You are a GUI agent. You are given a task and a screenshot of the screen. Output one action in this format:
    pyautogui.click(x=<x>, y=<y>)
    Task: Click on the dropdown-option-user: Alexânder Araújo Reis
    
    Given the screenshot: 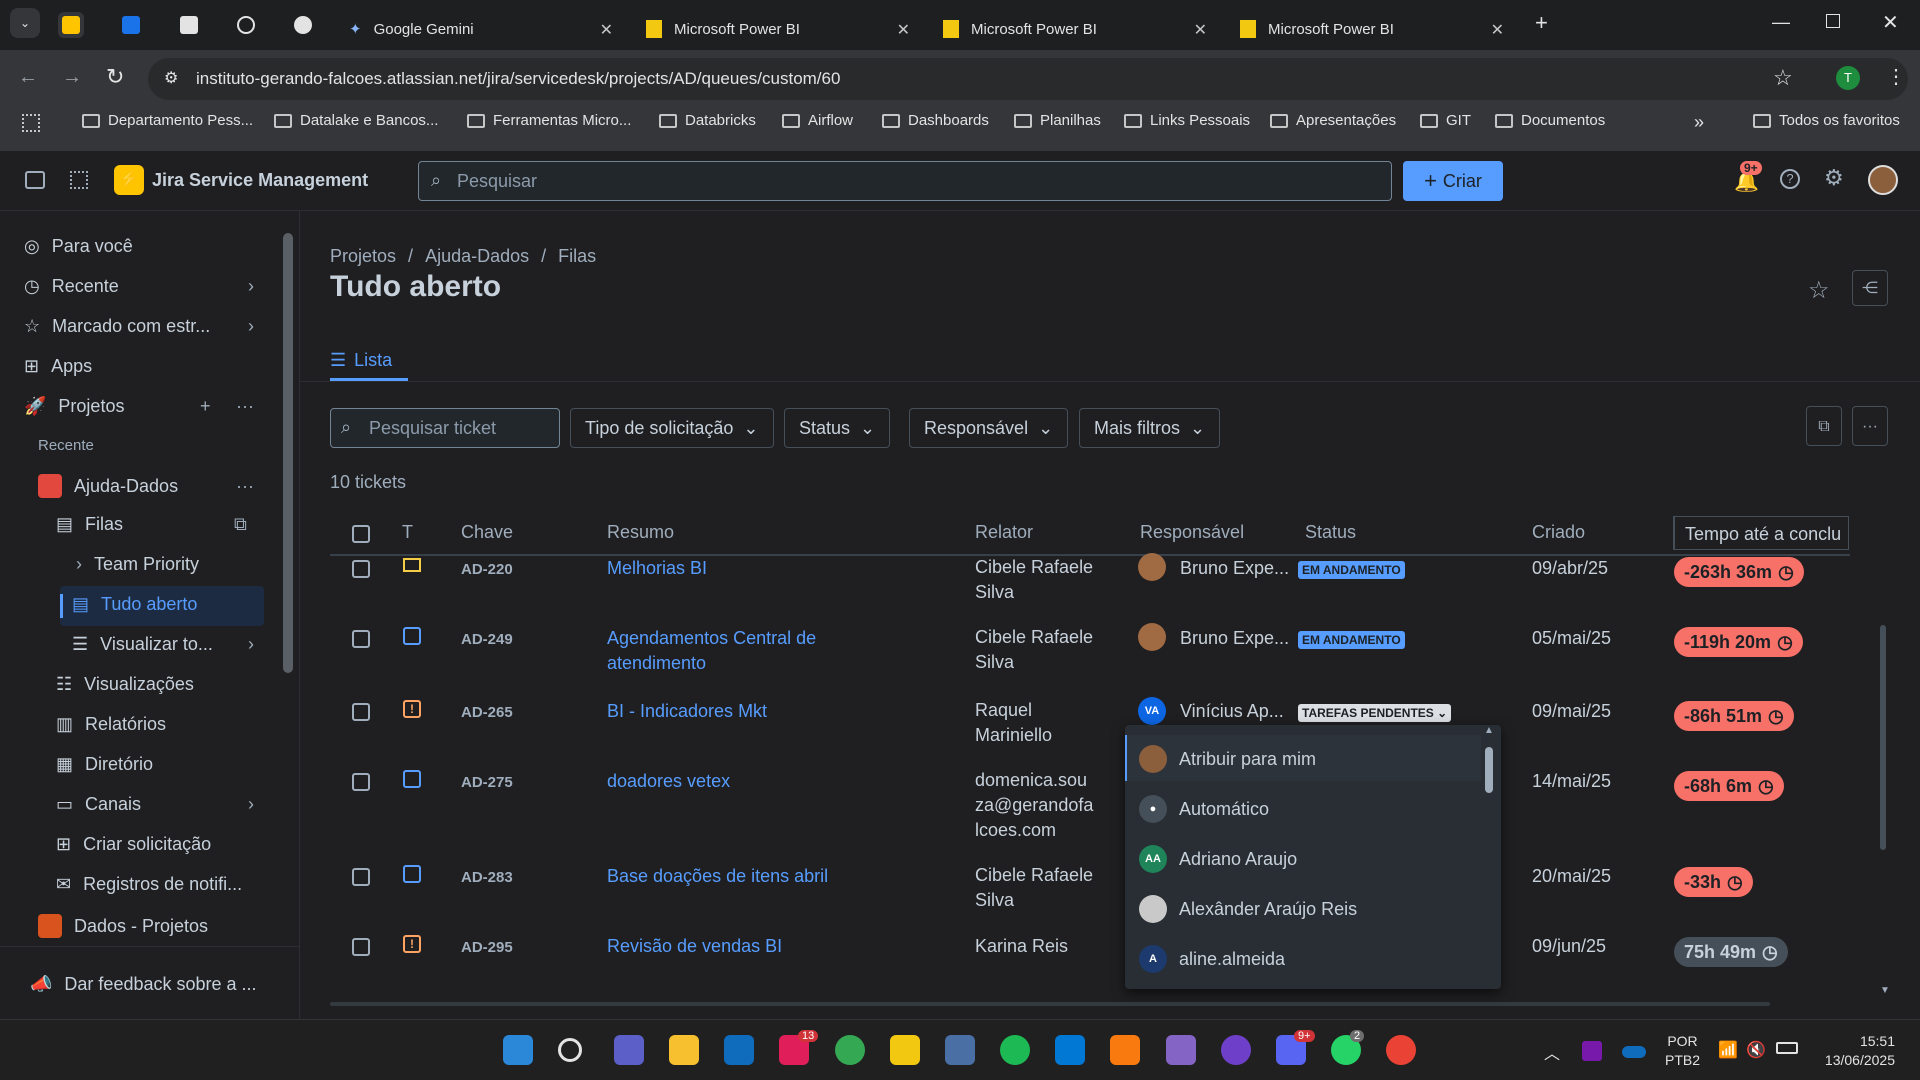 What is the action you would take?
    pyautogui.click(x=1248, y=909)
    